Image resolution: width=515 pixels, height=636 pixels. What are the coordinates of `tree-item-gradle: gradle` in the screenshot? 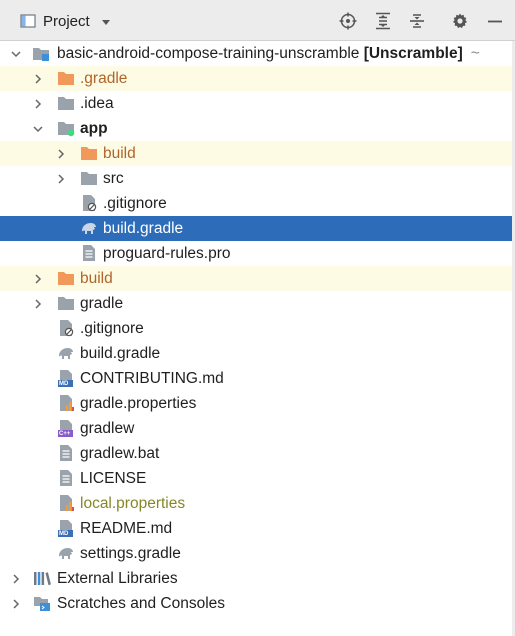 It's located at (256, 303).